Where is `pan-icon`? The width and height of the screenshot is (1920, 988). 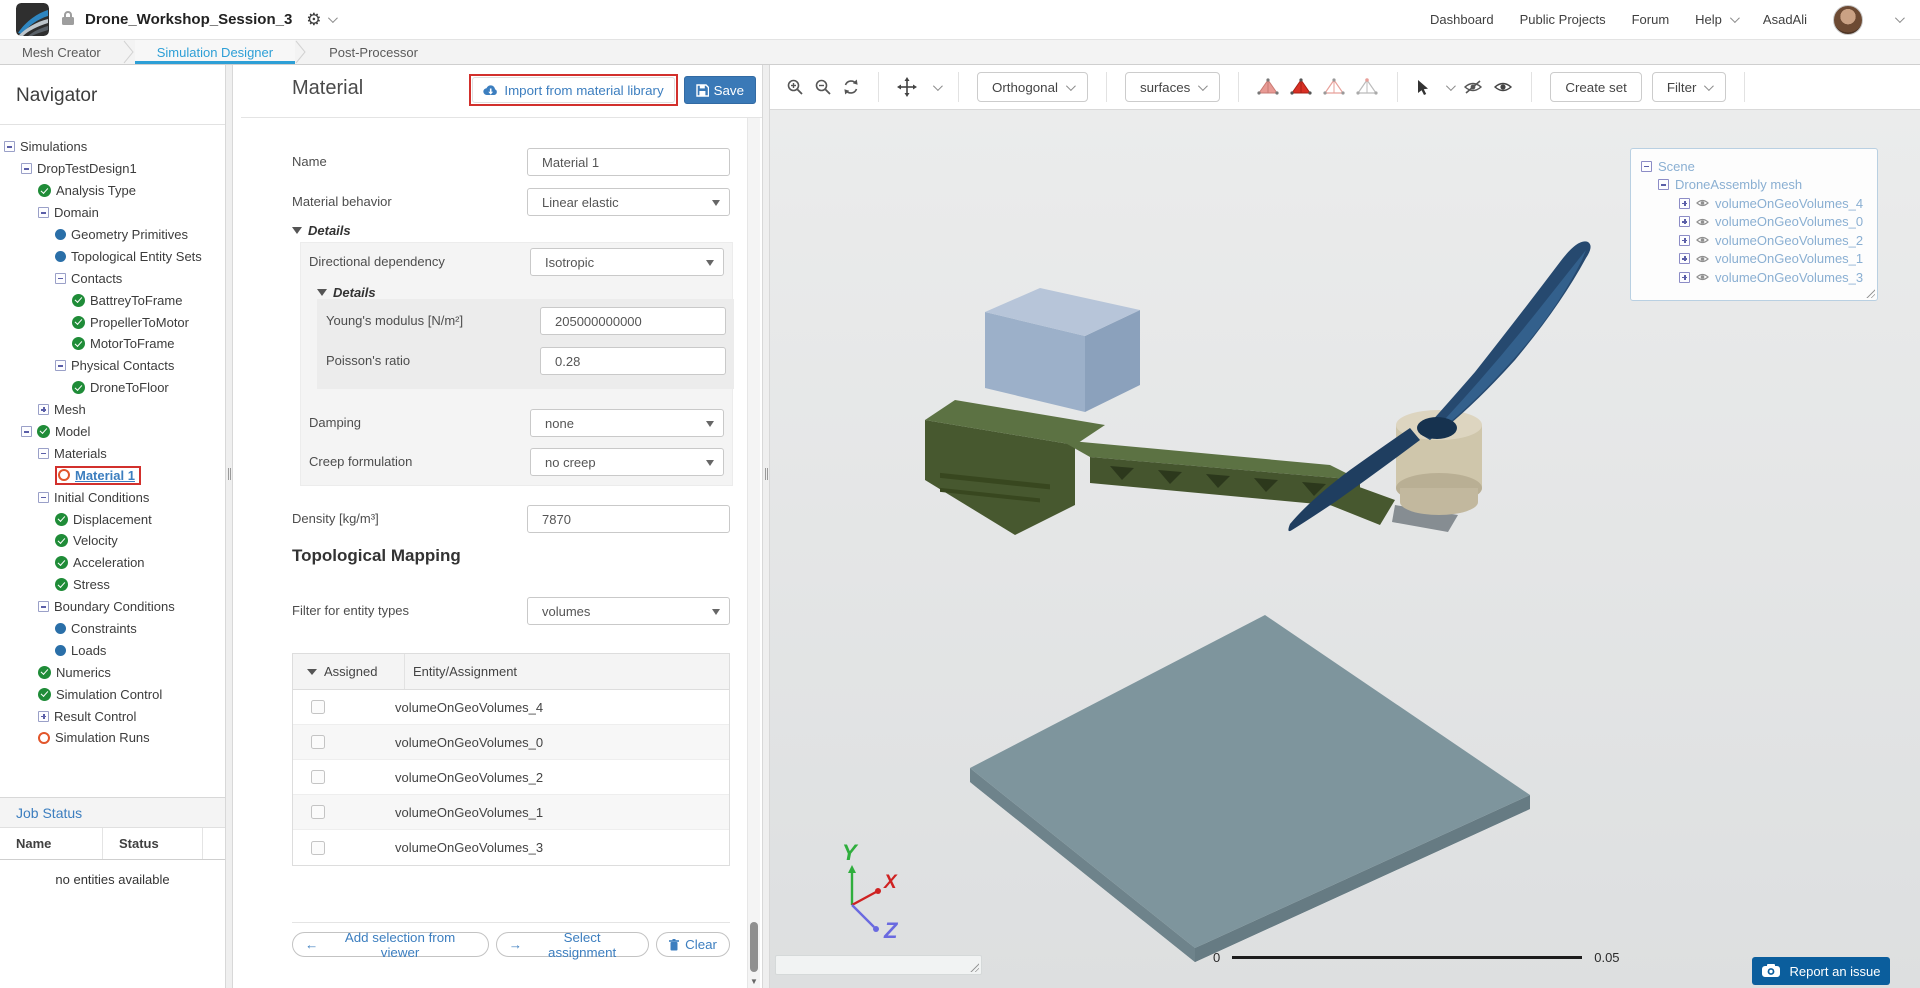 pan-icon is located at coordinates (907, 87).